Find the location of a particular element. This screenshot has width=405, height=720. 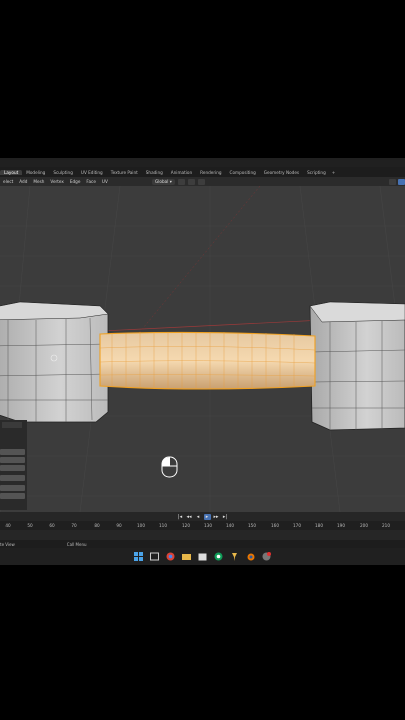

pivot-icon is located at coordinates (181, 181).